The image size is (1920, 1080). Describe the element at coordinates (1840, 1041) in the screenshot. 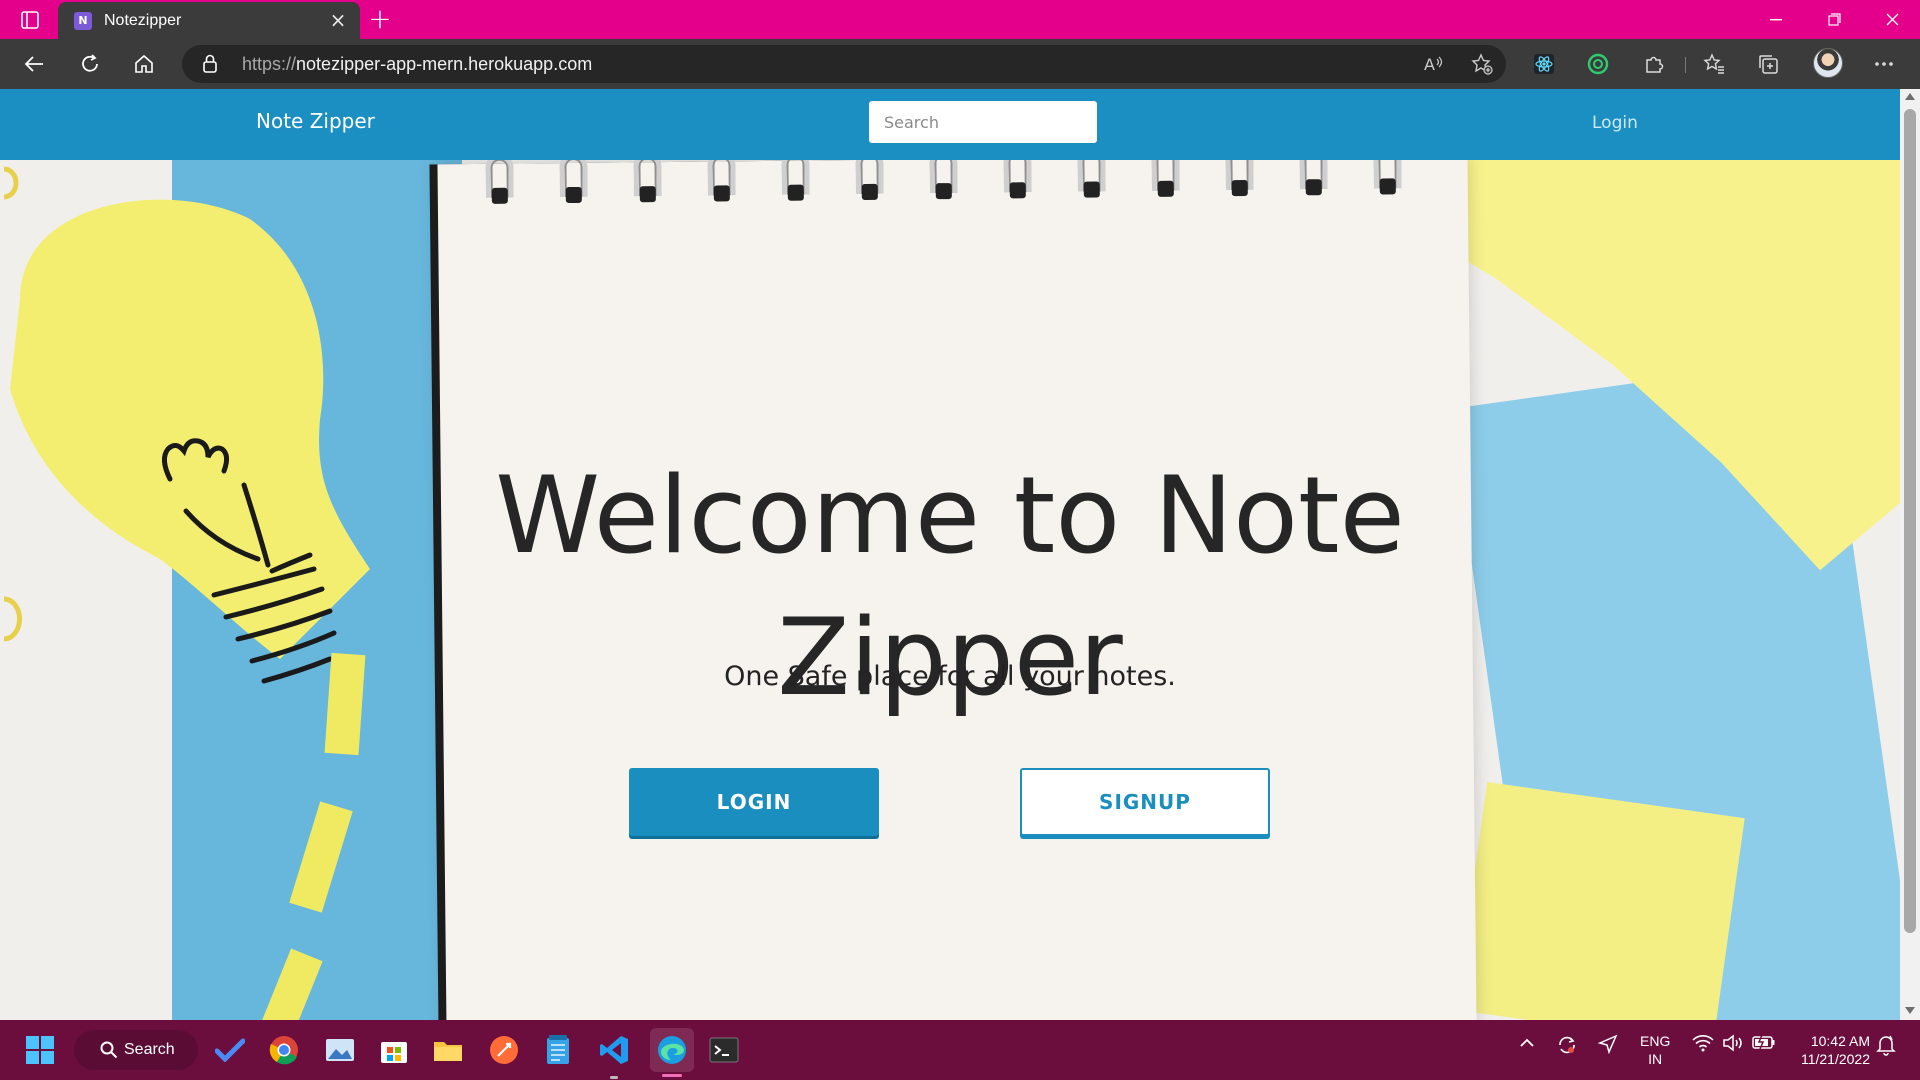

I see `clock-time: 10:42 AM` at that location.